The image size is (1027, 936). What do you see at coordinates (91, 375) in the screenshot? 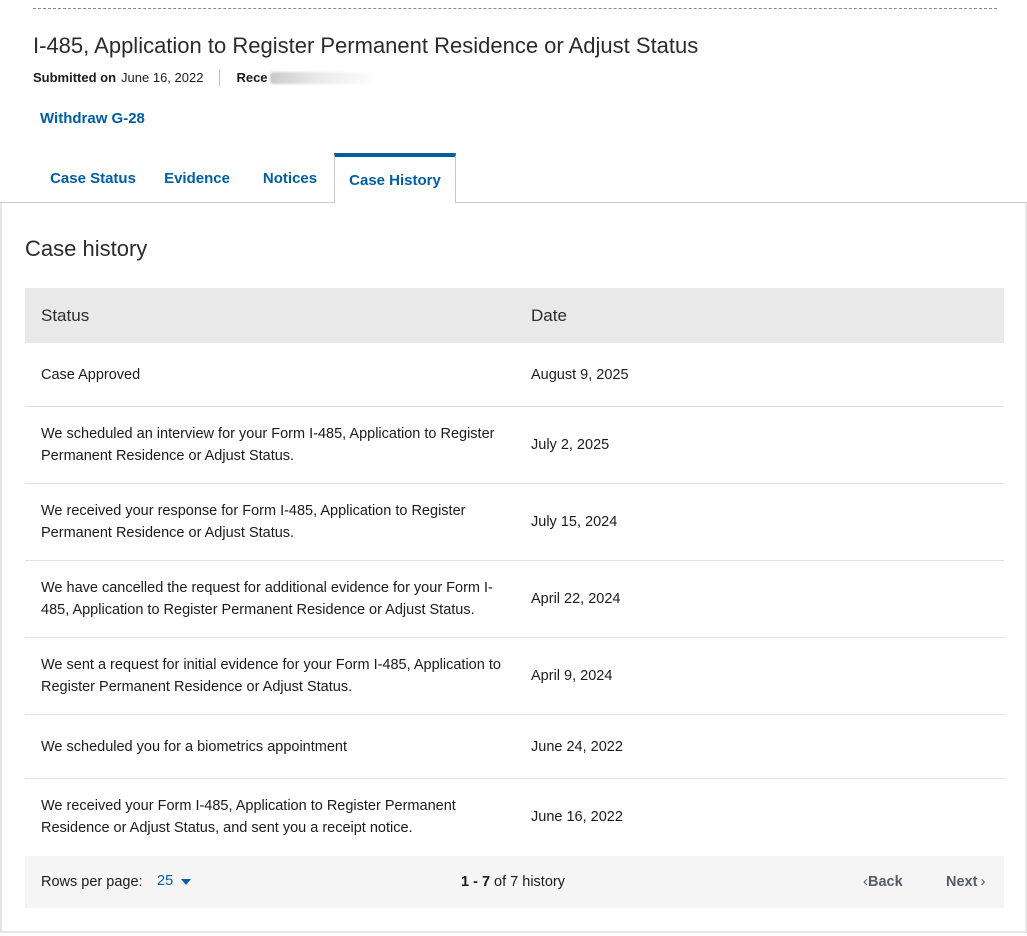
I see `status-cell: Case Approved` at bounding box center [91, 375].